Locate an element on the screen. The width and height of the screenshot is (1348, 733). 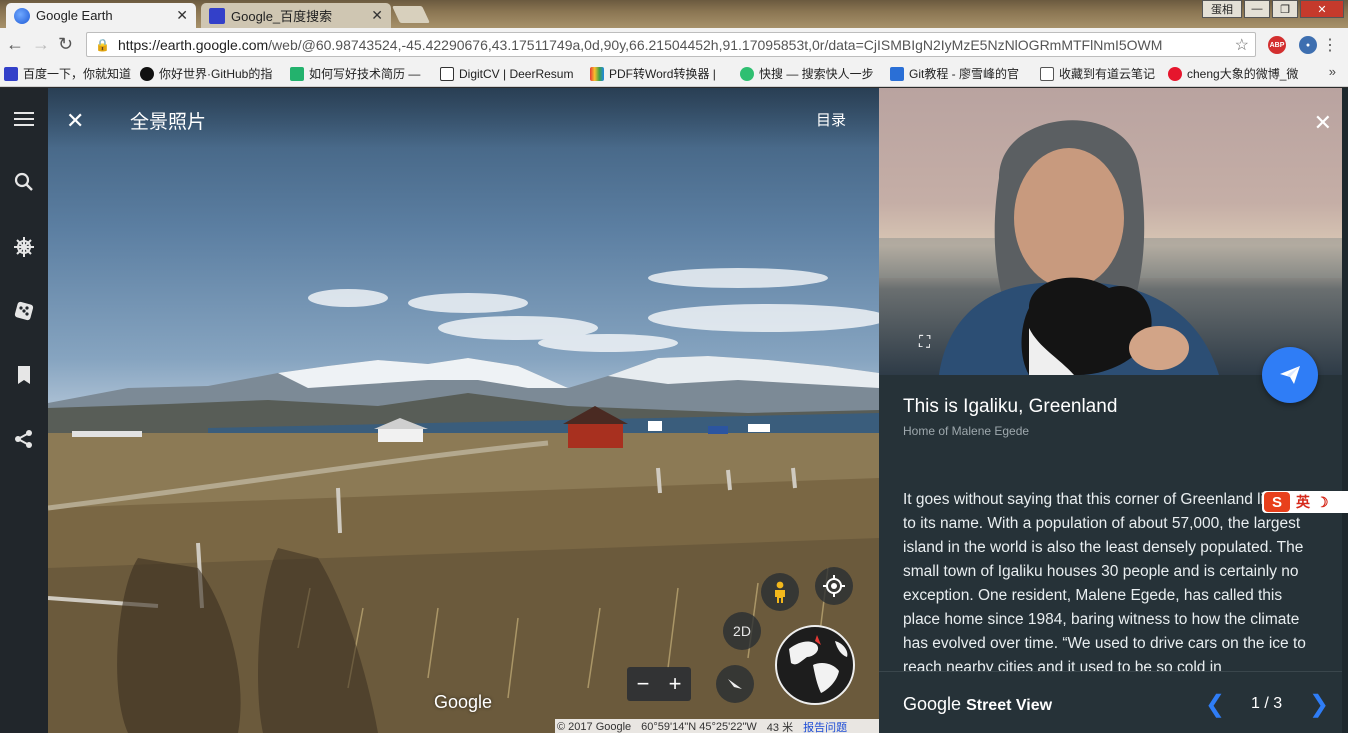
panel-scrollbar is located at coordinates (1345, 410).